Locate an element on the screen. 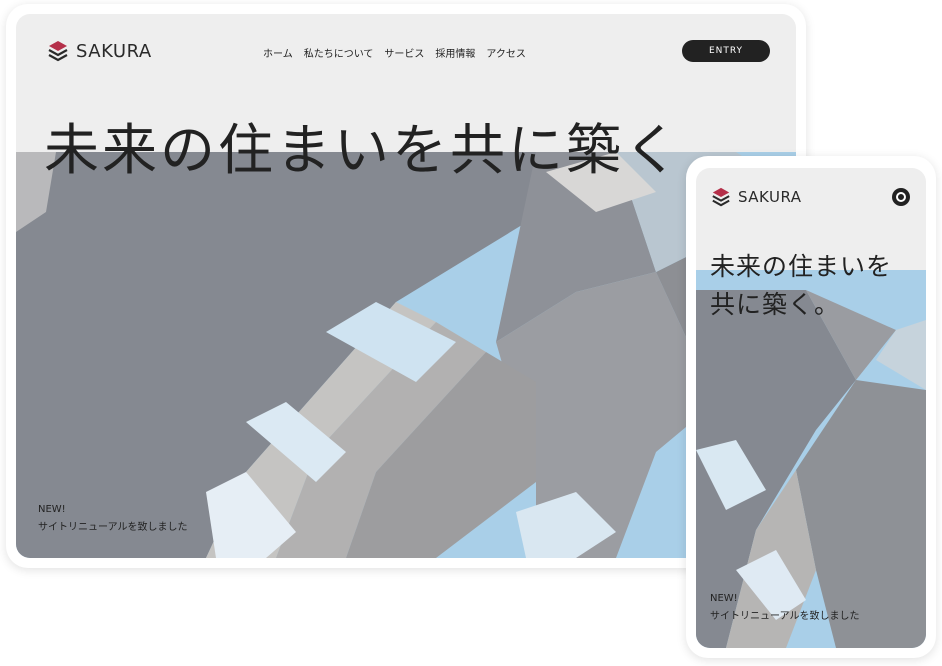 The image size is (942, 666). mobile-logo: SAKURA is located at coordinates (756, 197).